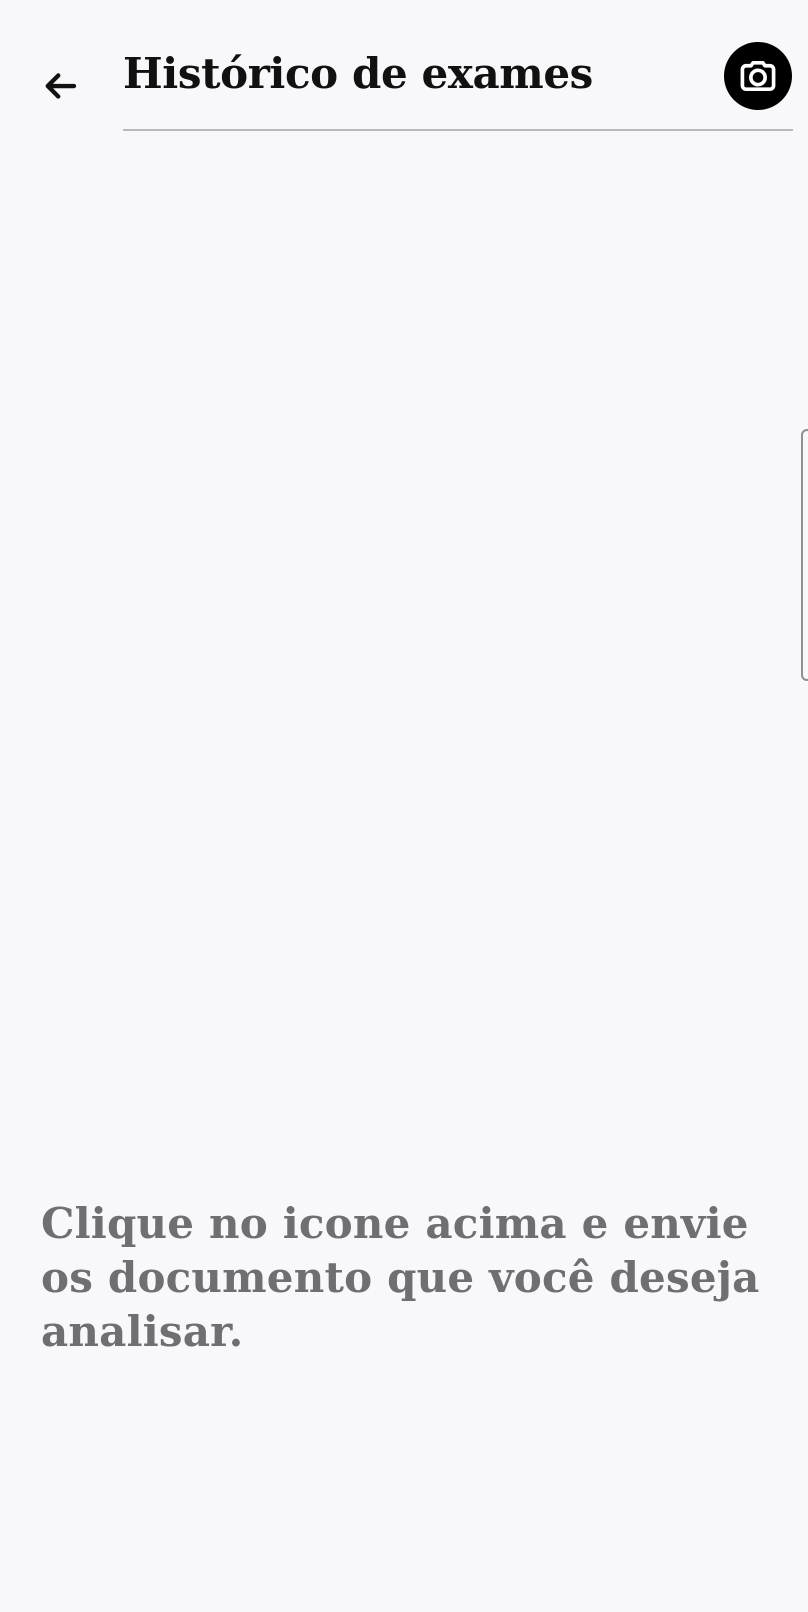 This screenshot has width=808, height=1612. I want to click on edge-scroll-tab, so click(804, 555).